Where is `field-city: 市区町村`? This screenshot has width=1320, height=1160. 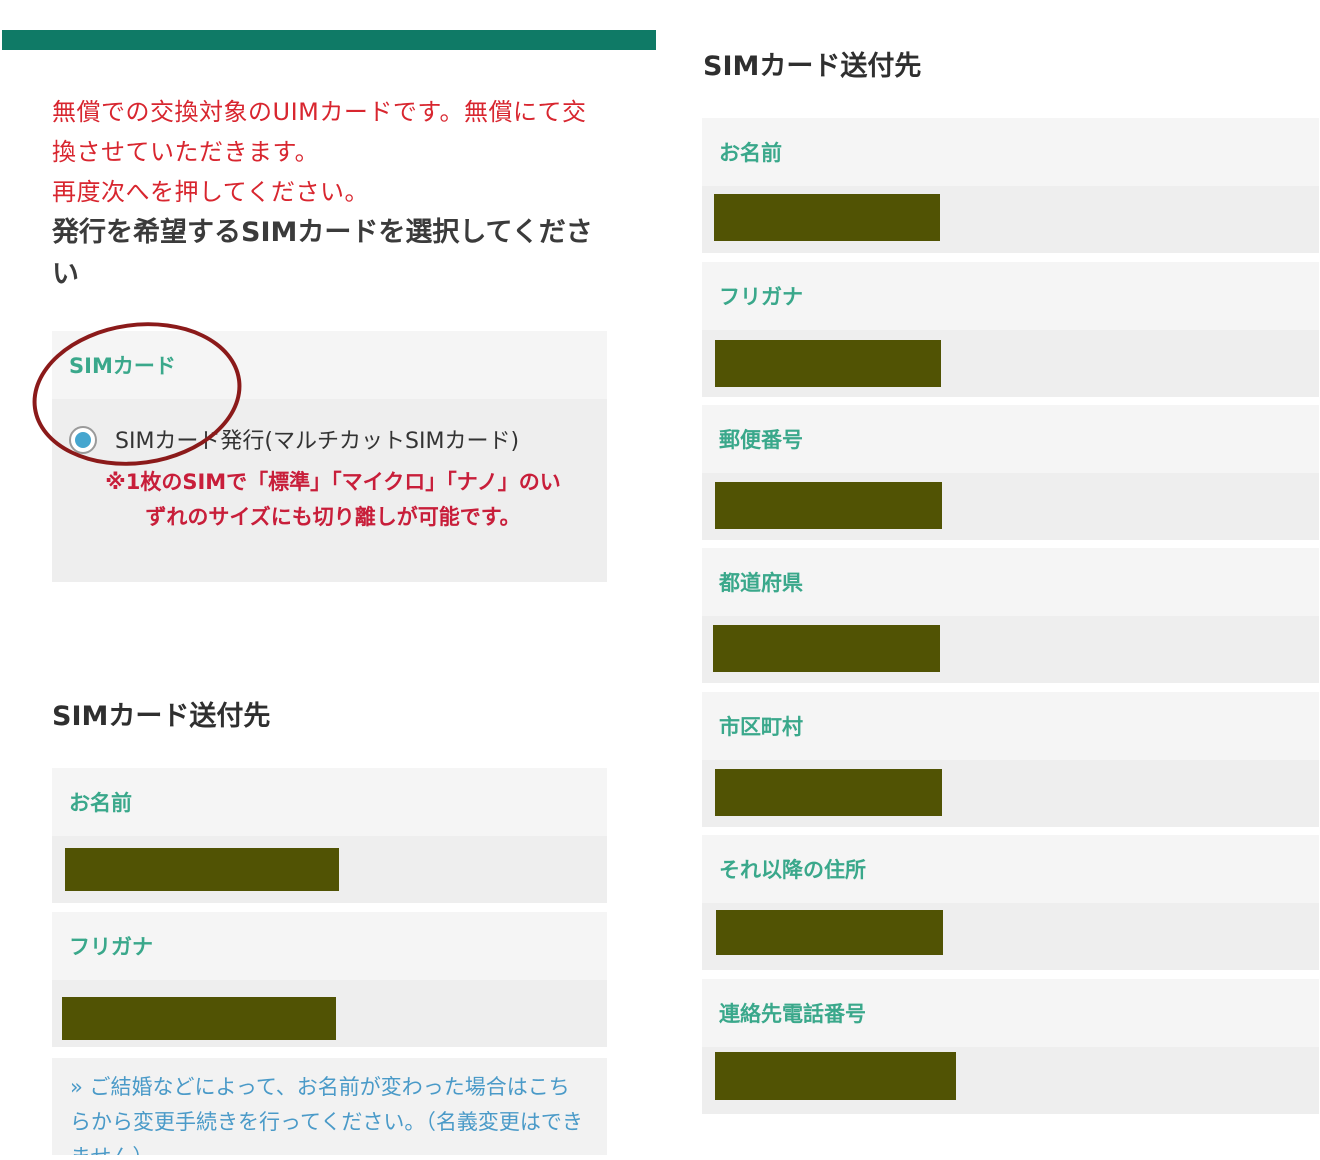 field-city: 市区町村 is located at coordinates (1010, 759).